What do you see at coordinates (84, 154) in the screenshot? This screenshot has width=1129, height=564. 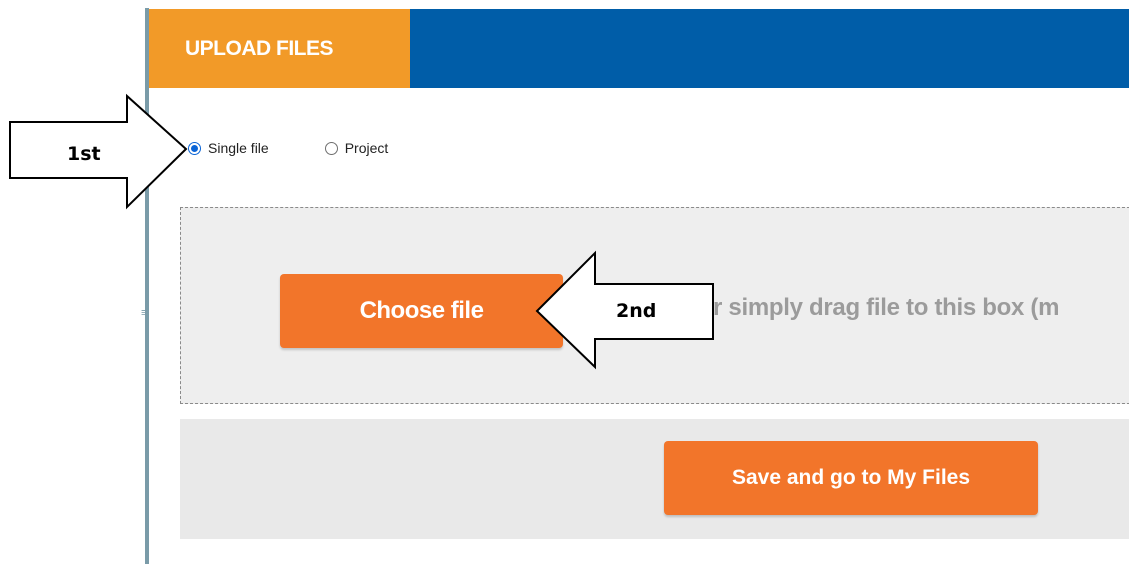 I see `first-callout-label: 1st` at bounding box center [84, 154].